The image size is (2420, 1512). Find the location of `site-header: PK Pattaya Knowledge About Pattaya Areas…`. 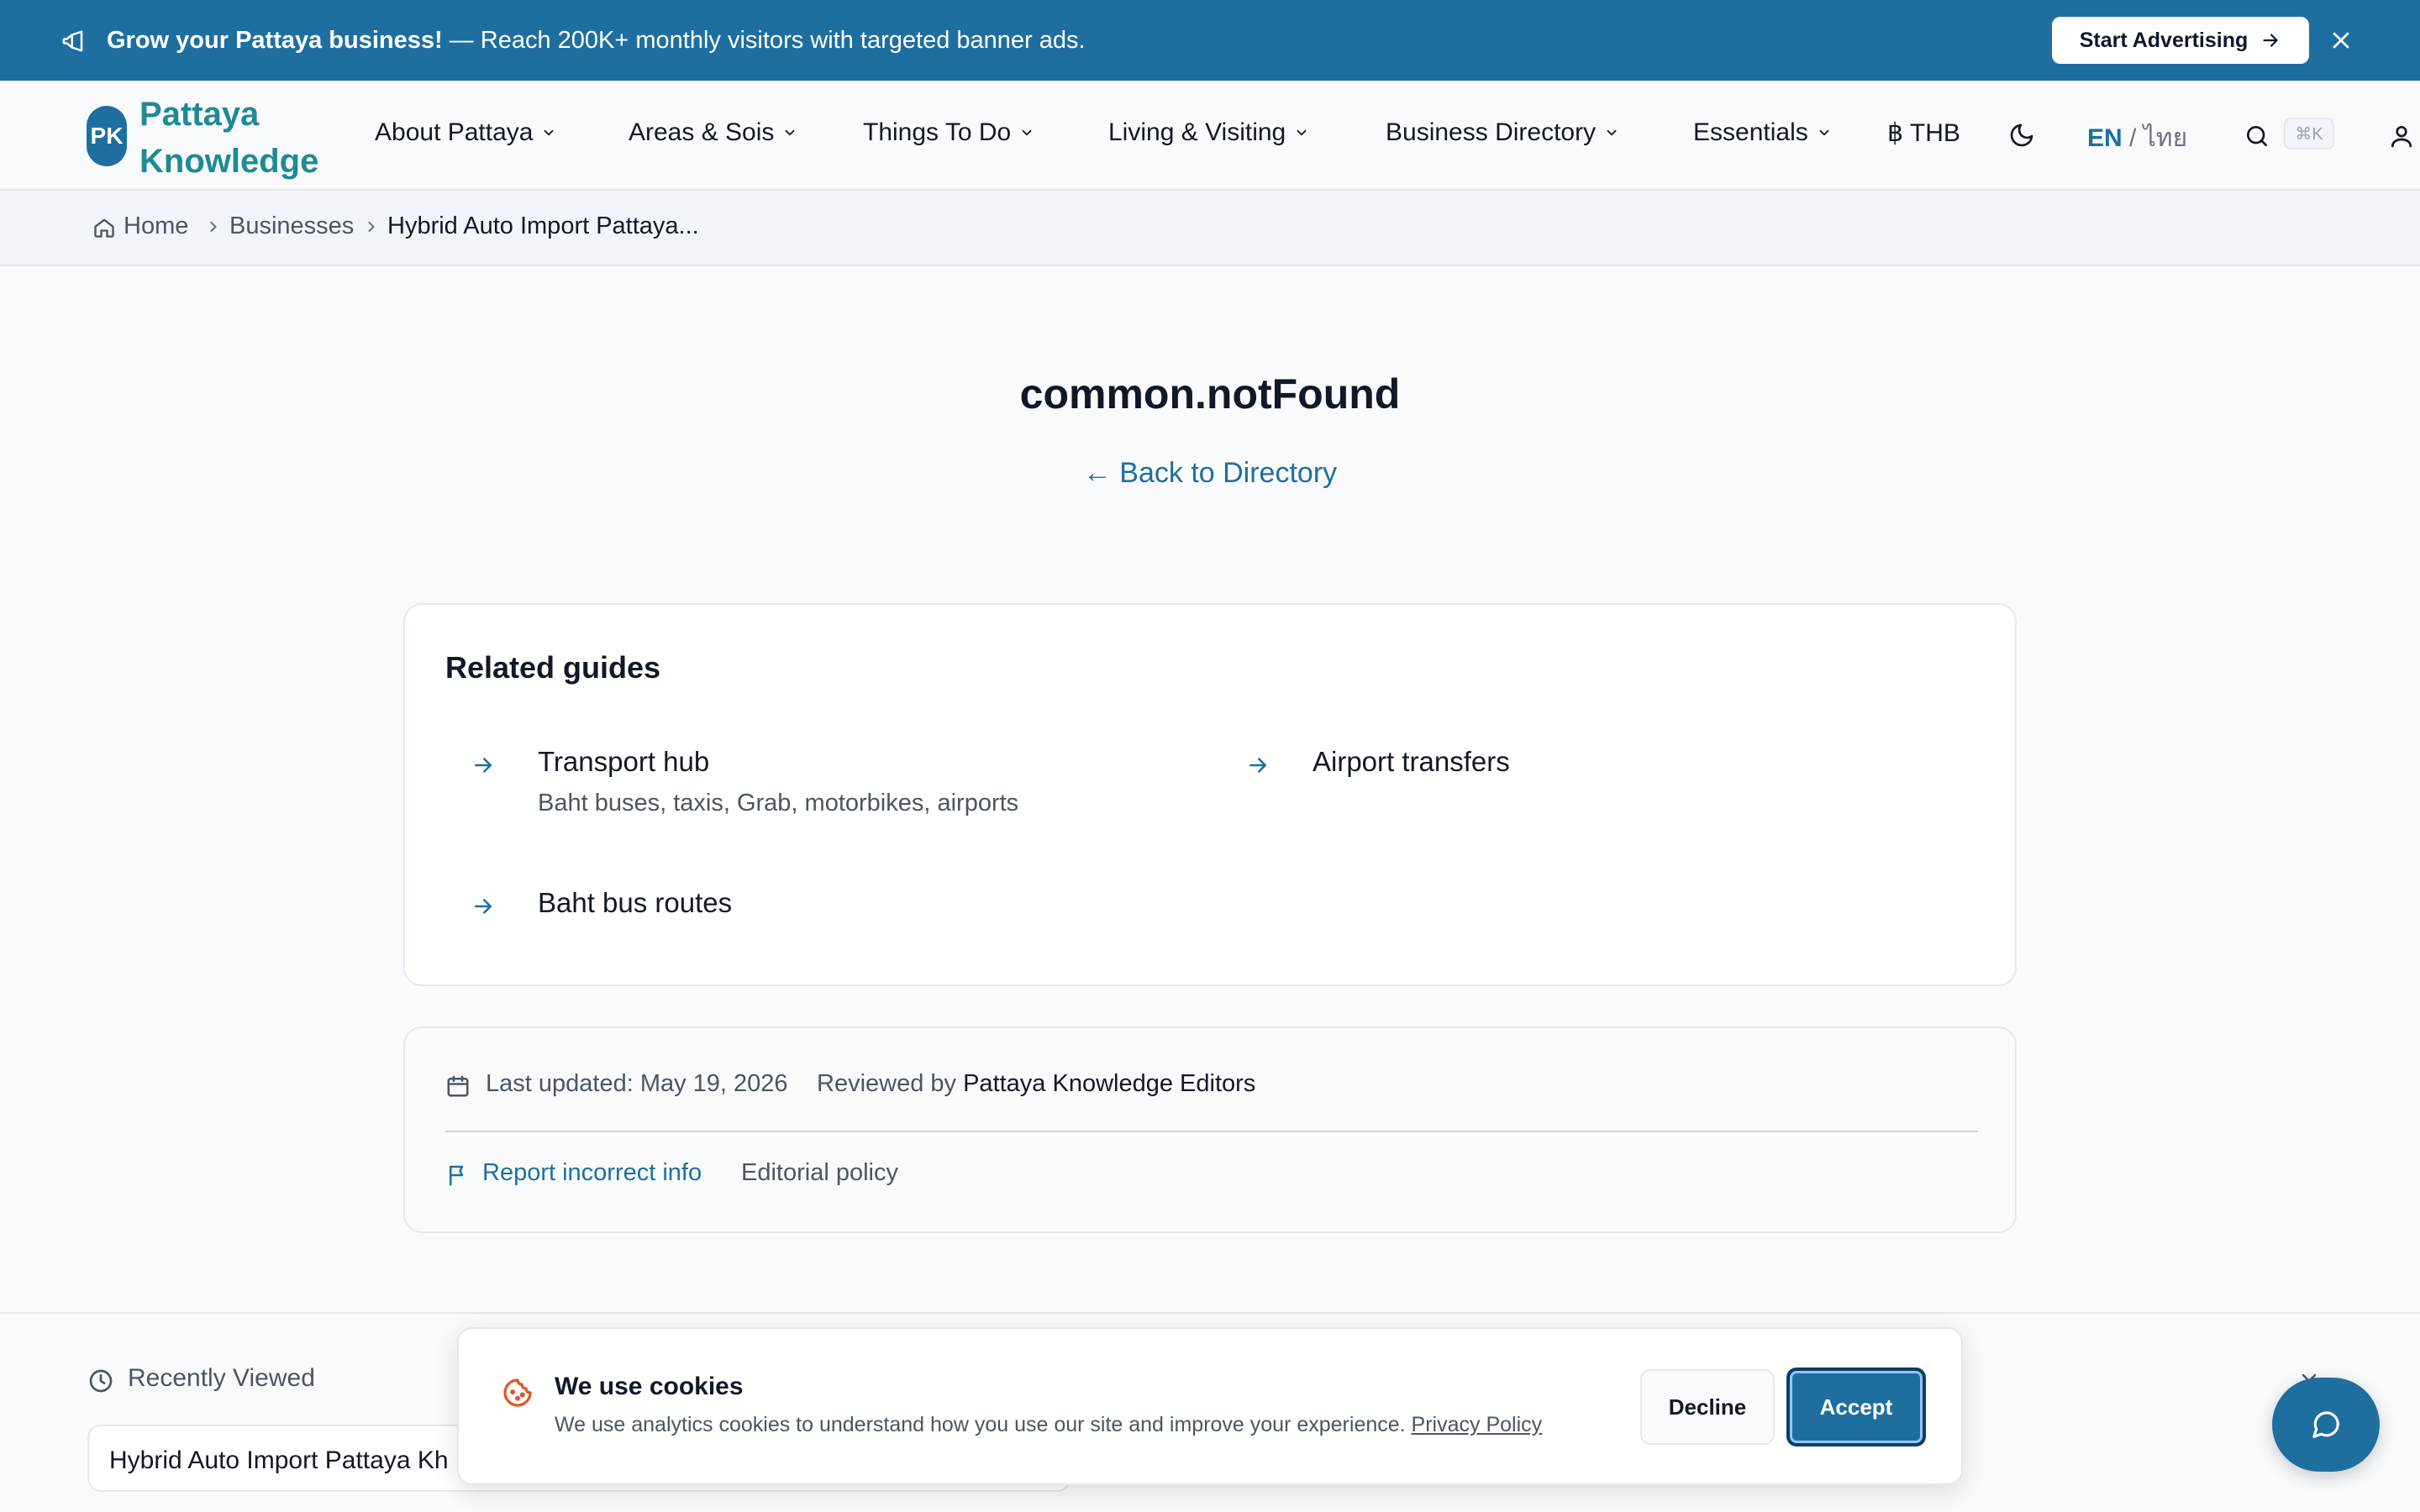

site-header: PK Pattaya Knowledge About Pattaya Areas… is located at coordinates (1210, 136).